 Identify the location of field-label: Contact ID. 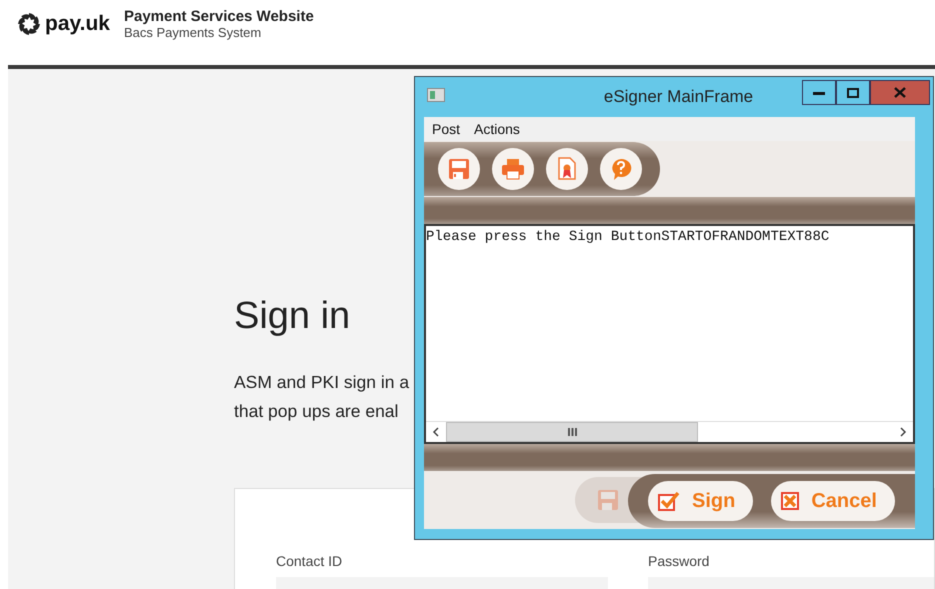
(310, 561).